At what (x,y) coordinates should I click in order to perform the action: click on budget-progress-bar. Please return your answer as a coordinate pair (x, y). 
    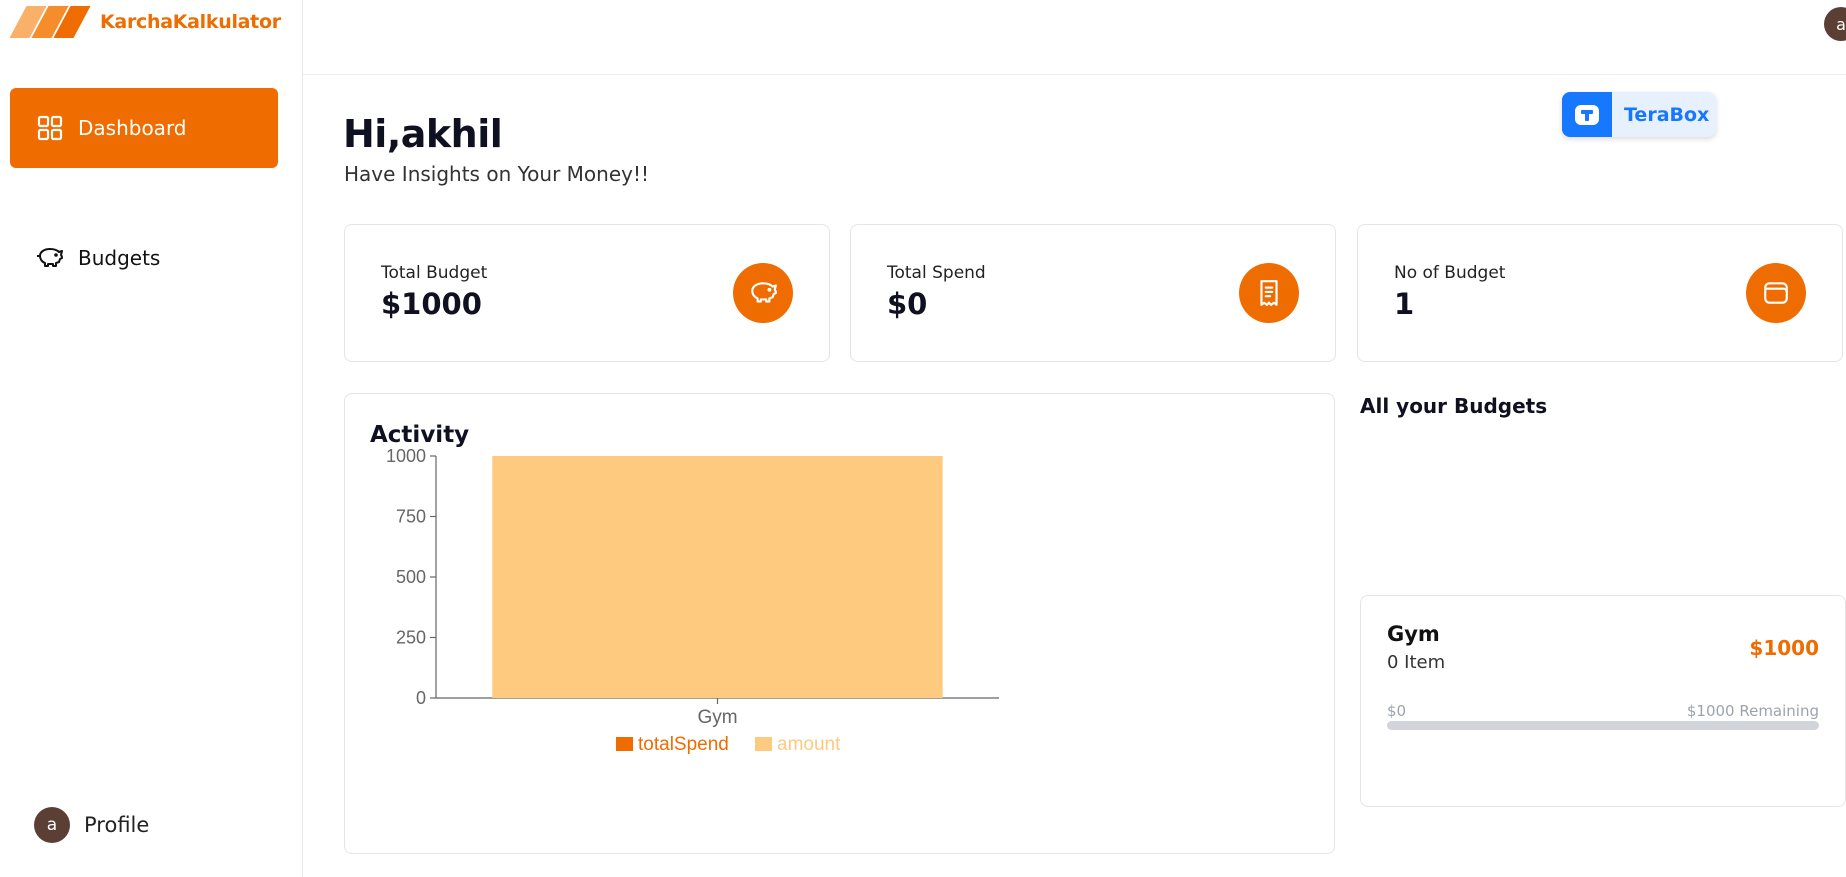
    Looking at the image, I should click on (1603, 725).